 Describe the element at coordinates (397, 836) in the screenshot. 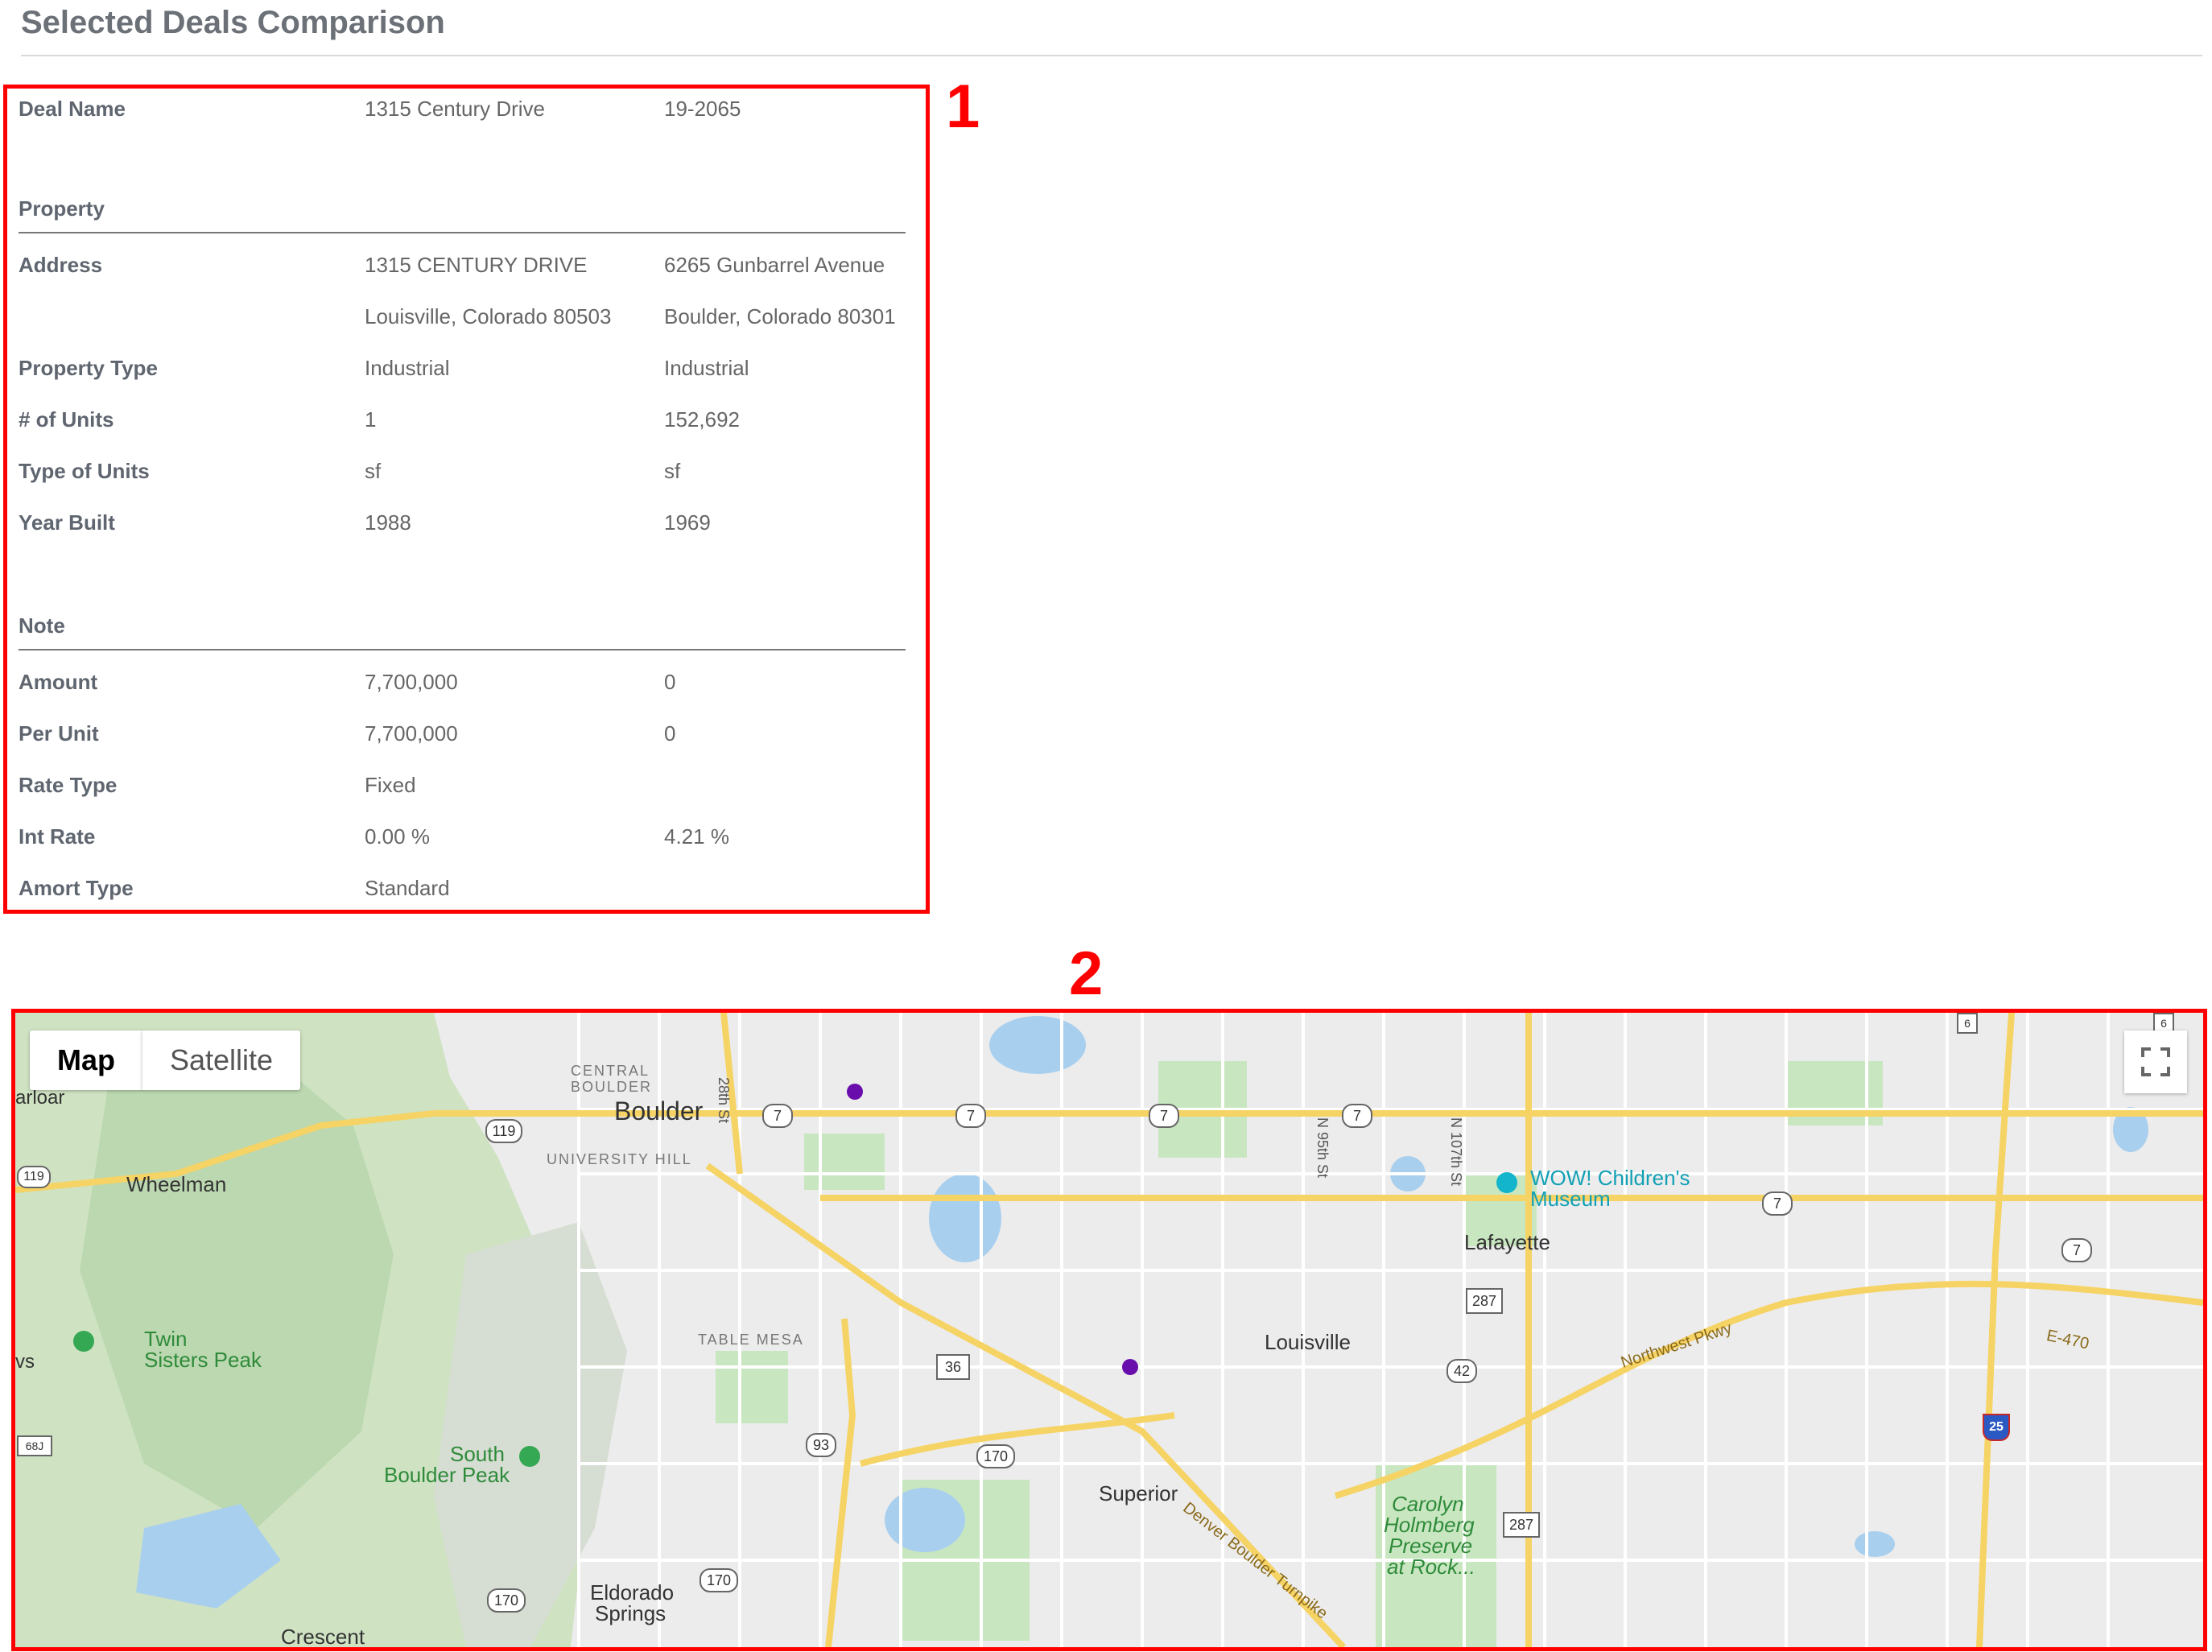

I see `row-value: 0.00 %` at that location.